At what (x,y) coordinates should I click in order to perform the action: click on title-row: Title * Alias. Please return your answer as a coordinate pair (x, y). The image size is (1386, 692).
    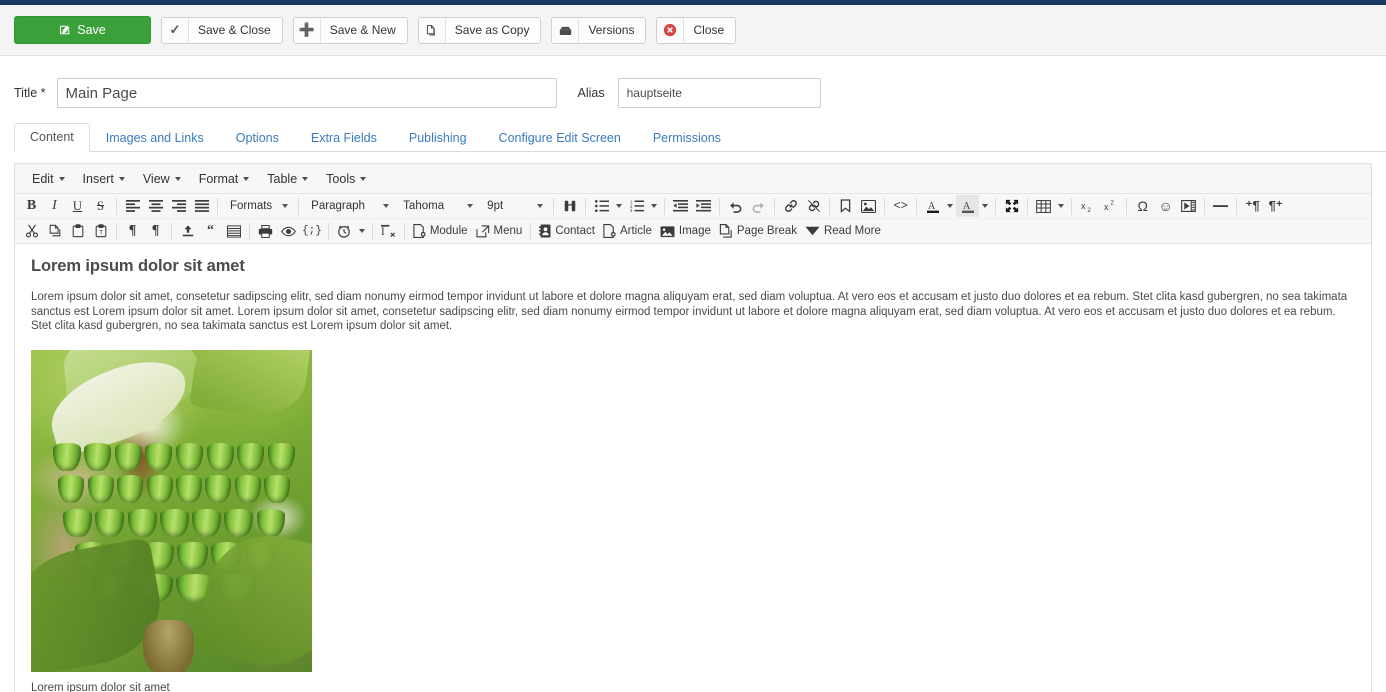
    Looking at the image, I should click on (693, 84).